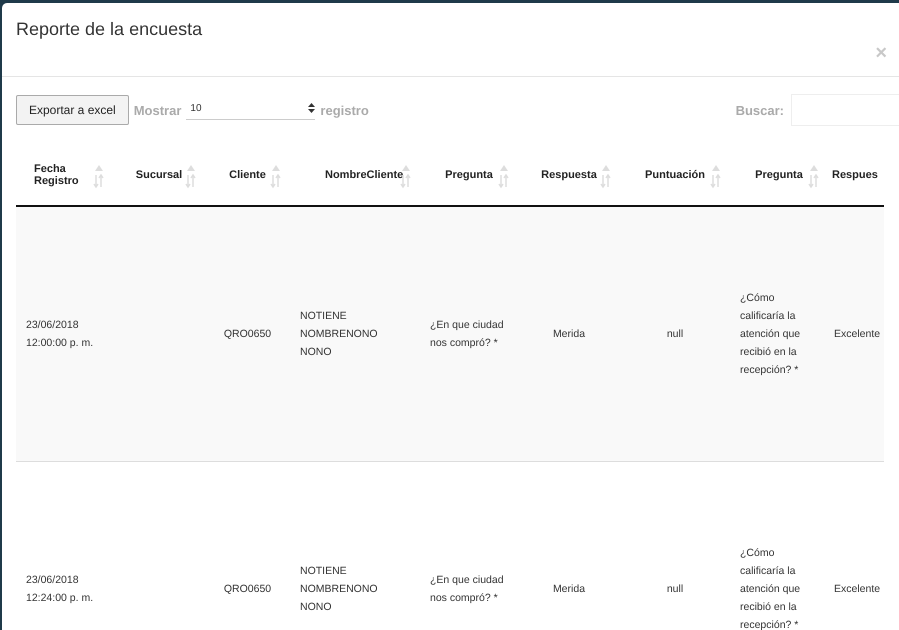 This screenshot has height=630, width=899. I want to click on show-label: Mostrar, so click(158, 110).